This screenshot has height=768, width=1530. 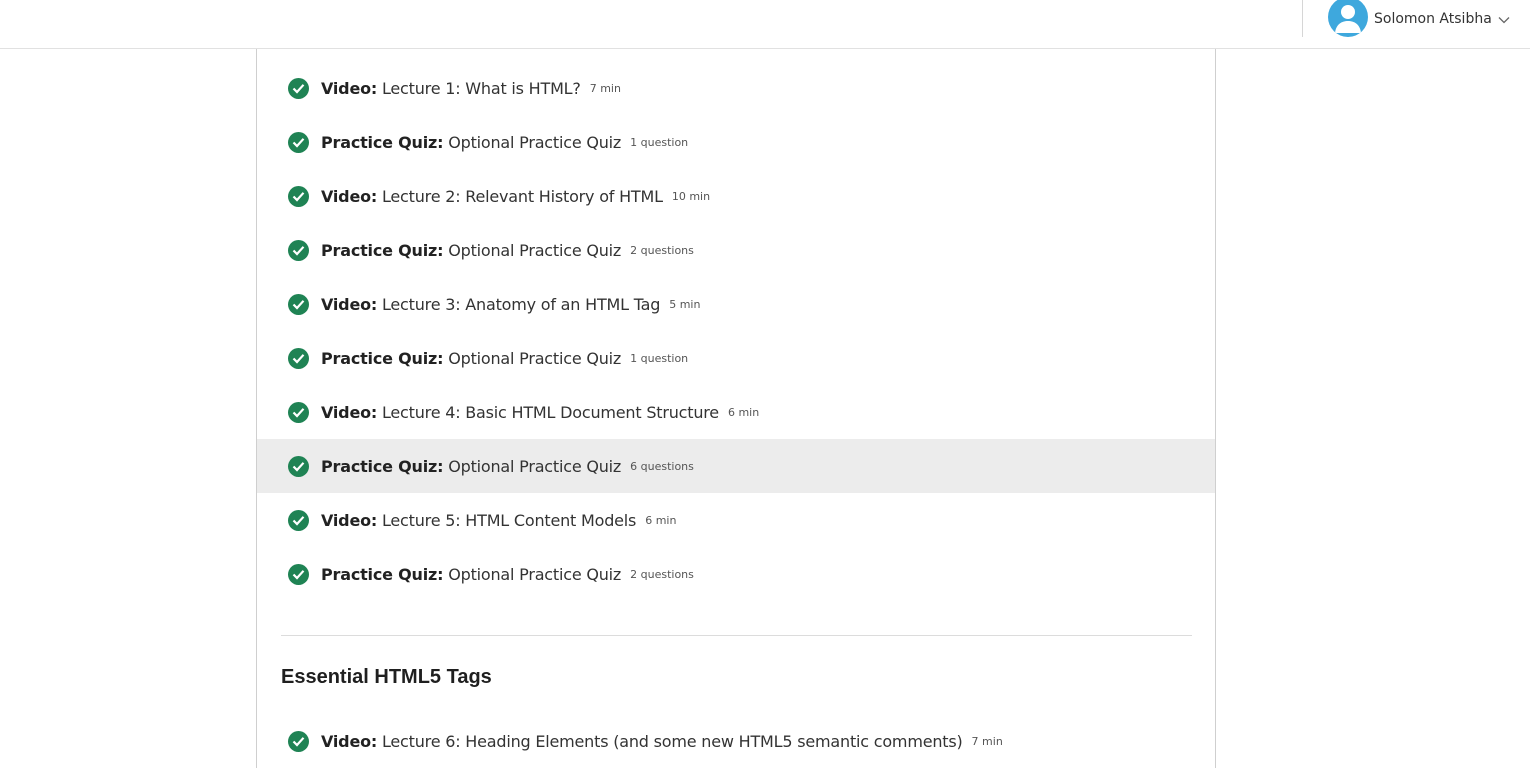 What do you see at coordinates (1433, 19) in the screenshot?
I see `user-name: Solomon Atsibha` at bounding box center [1433, 19].